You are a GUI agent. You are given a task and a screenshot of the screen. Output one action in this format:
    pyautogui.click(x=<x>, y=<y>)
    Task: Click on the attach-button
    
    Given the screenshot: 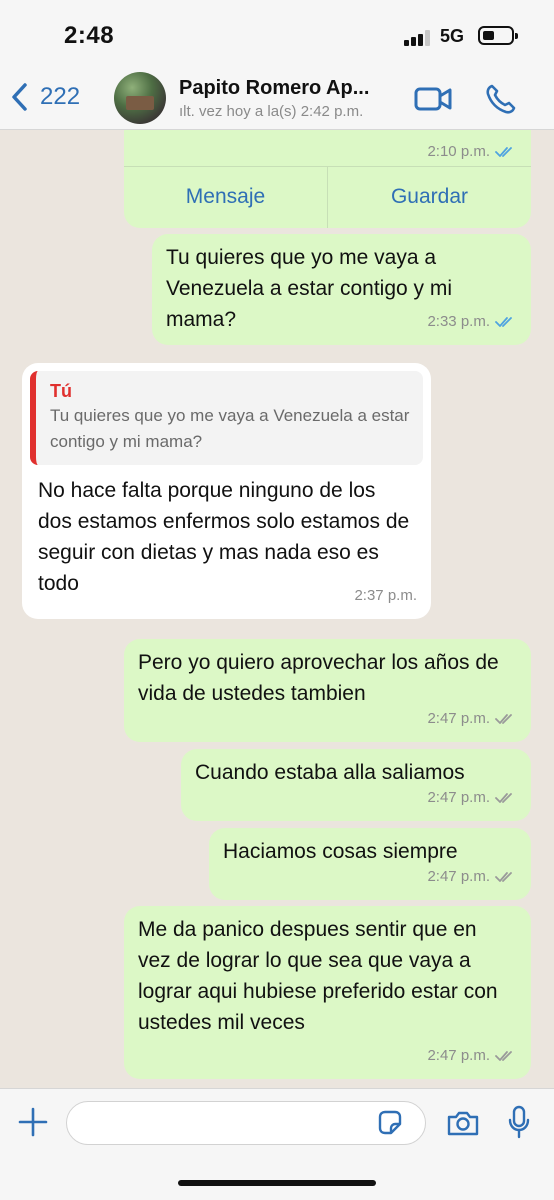 What is the action you would take?
    pyautogui.click(x=33, y=1124)
    